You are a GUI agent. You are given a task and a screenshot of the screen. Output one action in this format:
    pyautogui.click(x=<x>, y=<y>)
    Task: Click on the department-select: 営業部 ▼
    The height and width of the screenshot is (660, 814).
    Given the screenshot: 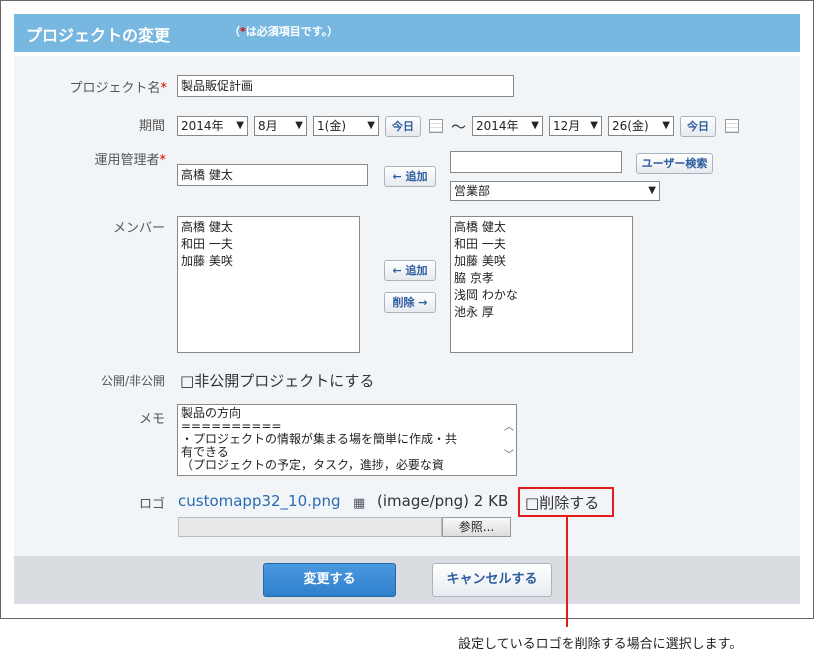 What is the action you would take?
    pyautogui.click(x=555, y=191)
    